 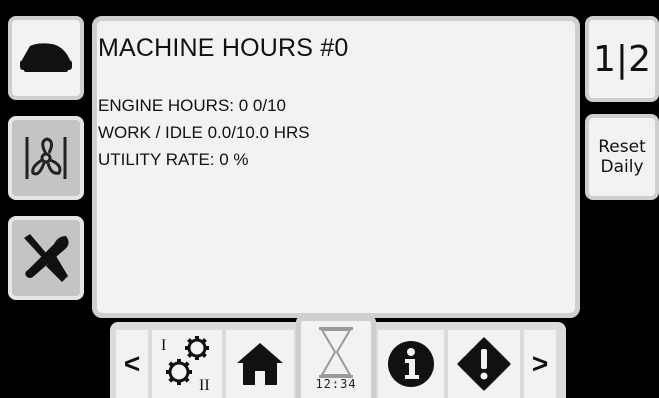 What do you see at coordinates (336, 384) in the screenshot?
I see `clock-text: 12:34` at bounding box center [336, 384].